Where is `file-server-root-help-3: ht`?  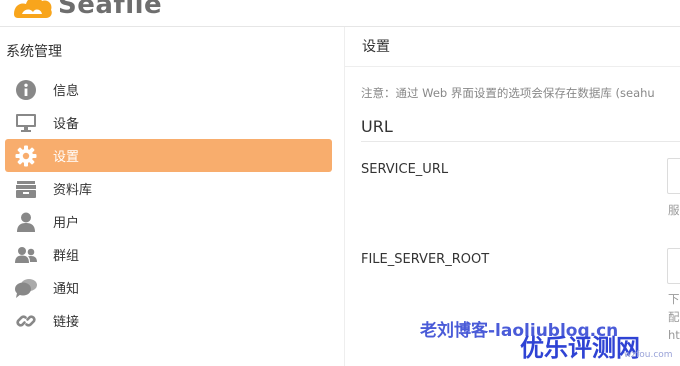 file-server-root-help-3: ht is located at coordinates (674, 335).